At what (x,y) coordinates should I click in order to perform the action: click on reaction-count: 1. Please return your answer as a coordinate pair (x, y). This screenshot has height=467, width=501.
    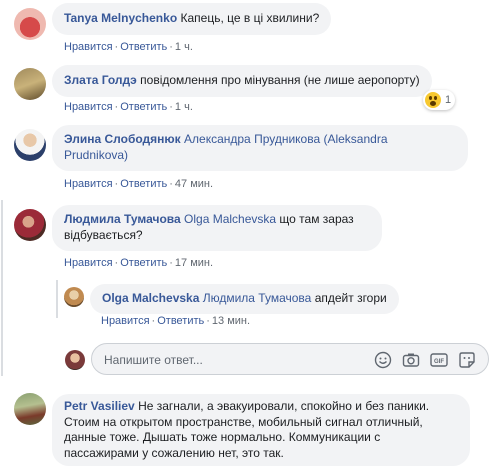
    Looking at the image, I should click on (448, 100).